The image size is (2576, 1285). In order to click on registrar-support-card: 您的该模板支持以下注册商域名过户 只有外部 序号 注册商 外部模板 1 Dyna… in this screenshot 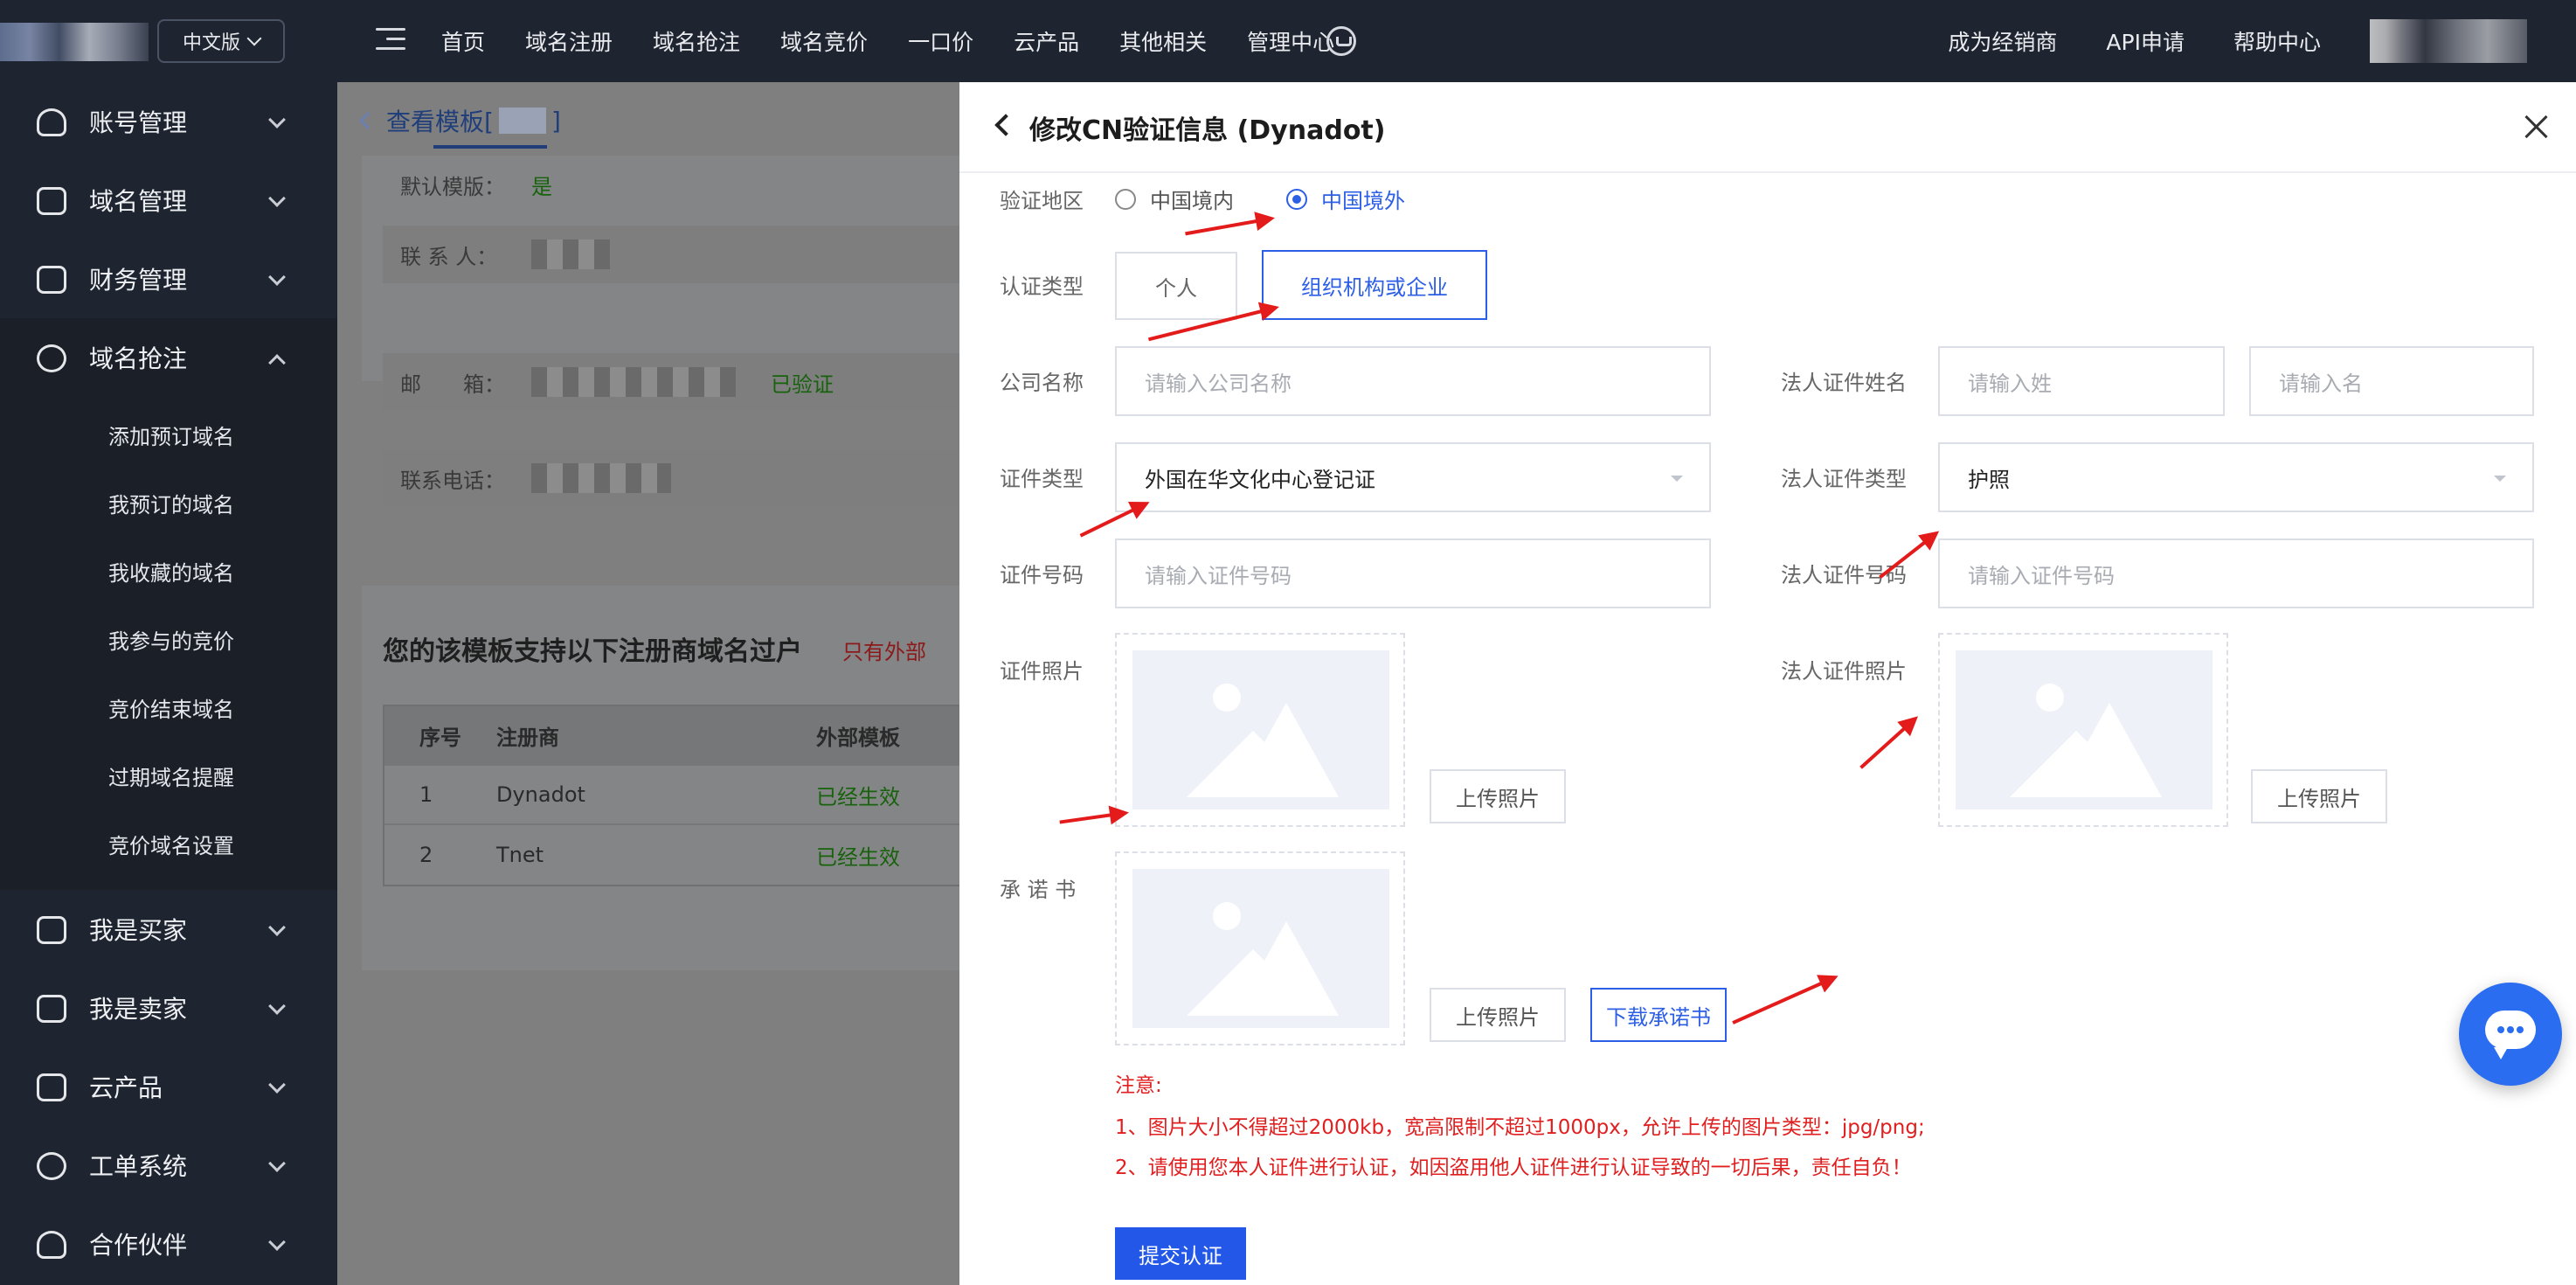, I will do `click(694, 778)`.